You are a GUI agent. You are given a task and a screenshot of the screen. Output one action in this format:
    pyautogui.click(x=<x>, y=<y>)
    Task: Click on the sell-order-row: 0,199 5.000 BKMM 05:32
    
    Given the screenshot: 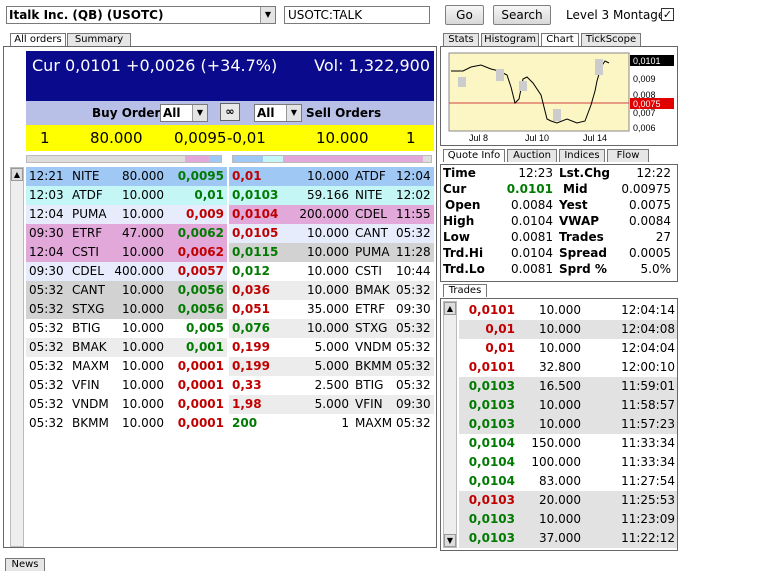 What is the action you would take?
    pyautogui.click(x=331, y=366)
    